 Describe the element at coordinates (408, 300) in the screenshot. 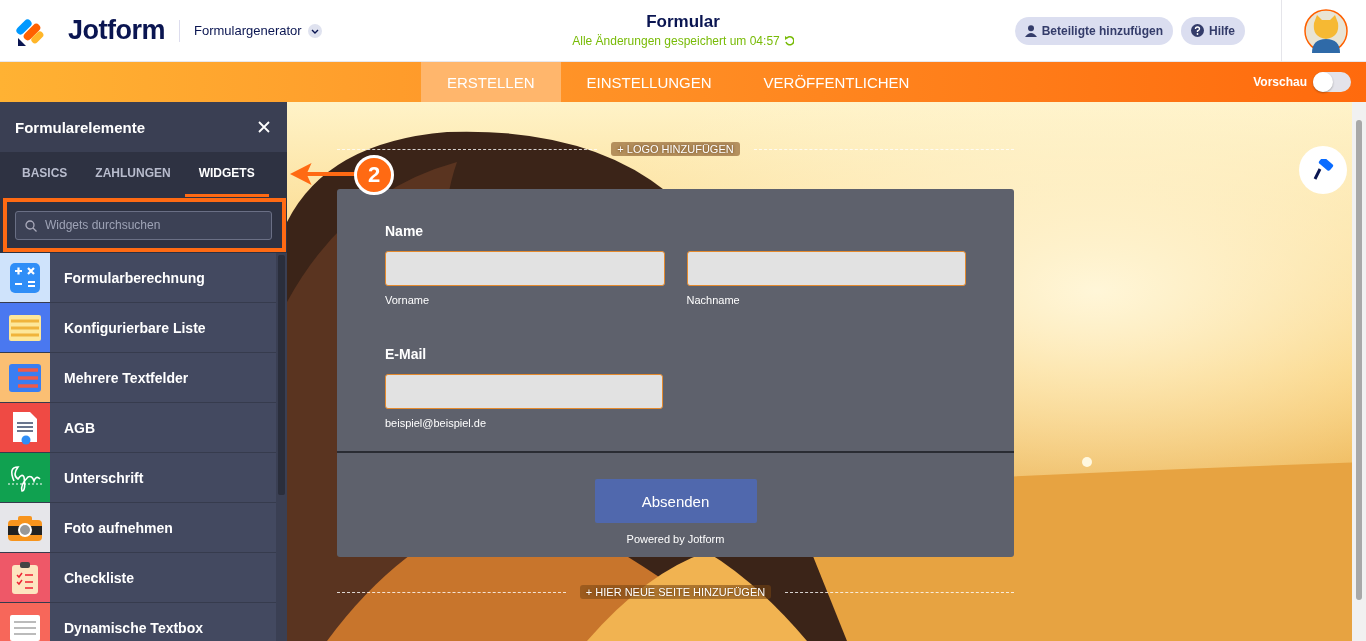

I see `field-sublabel: Vorname` at that location.